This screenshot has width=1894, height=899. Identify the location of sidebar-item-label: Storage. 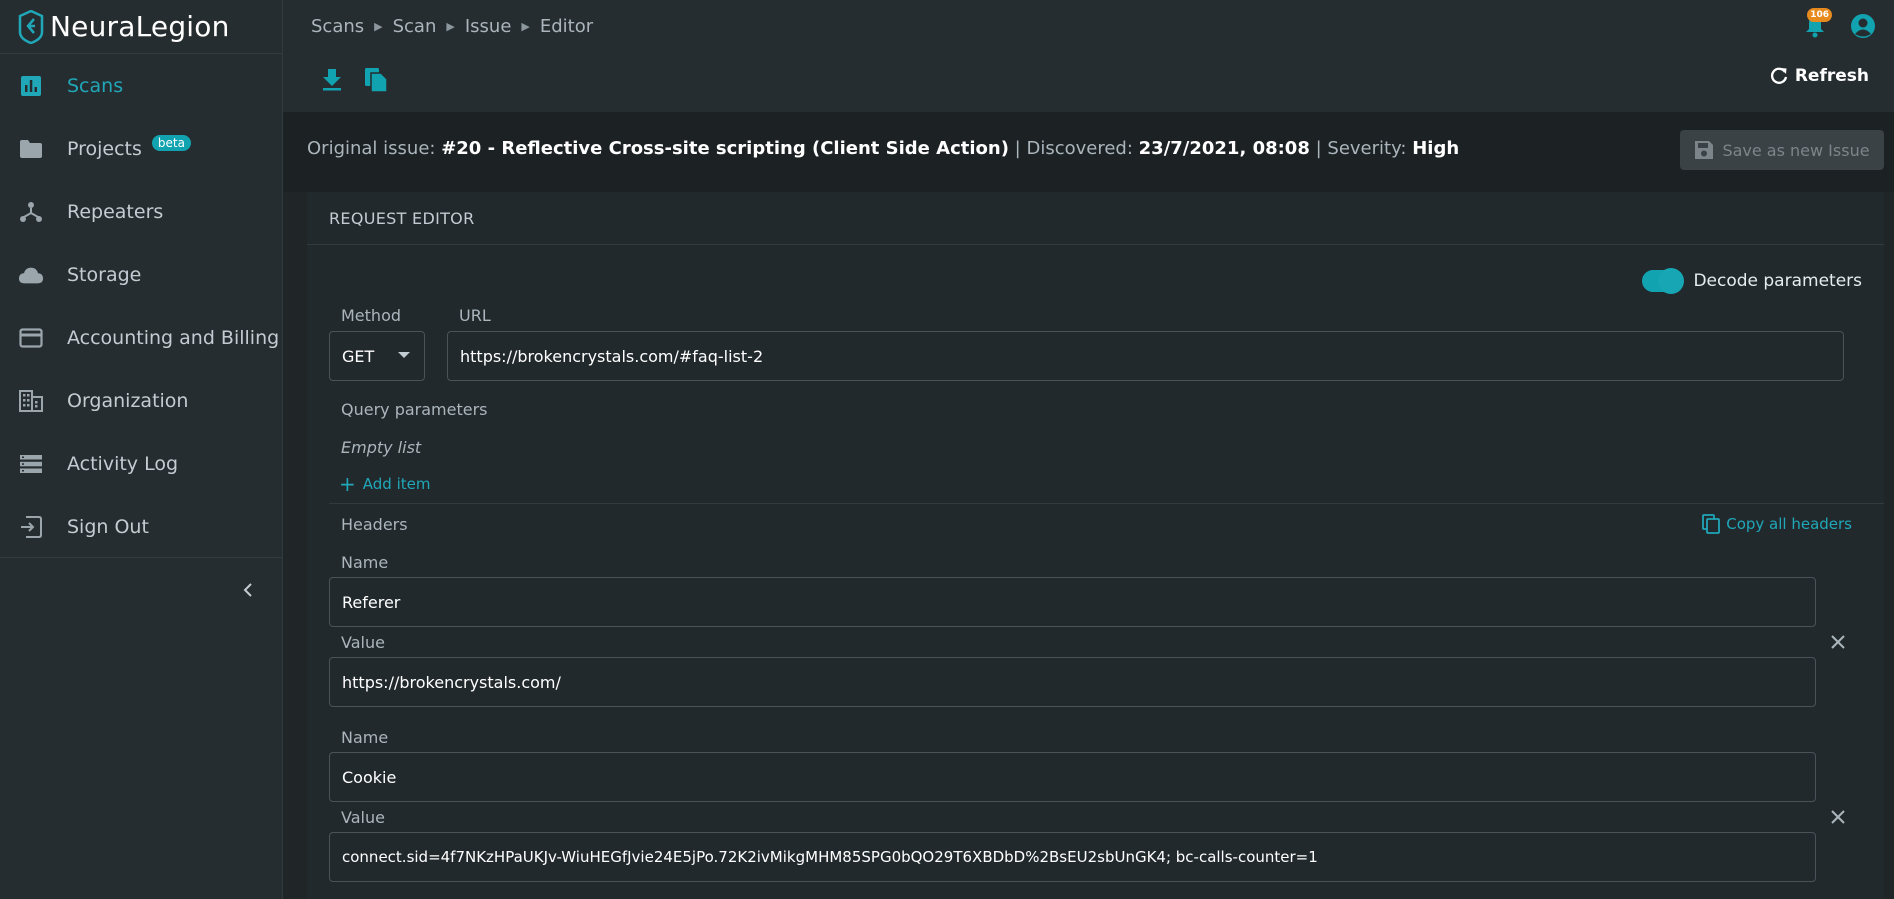
(104, 274).